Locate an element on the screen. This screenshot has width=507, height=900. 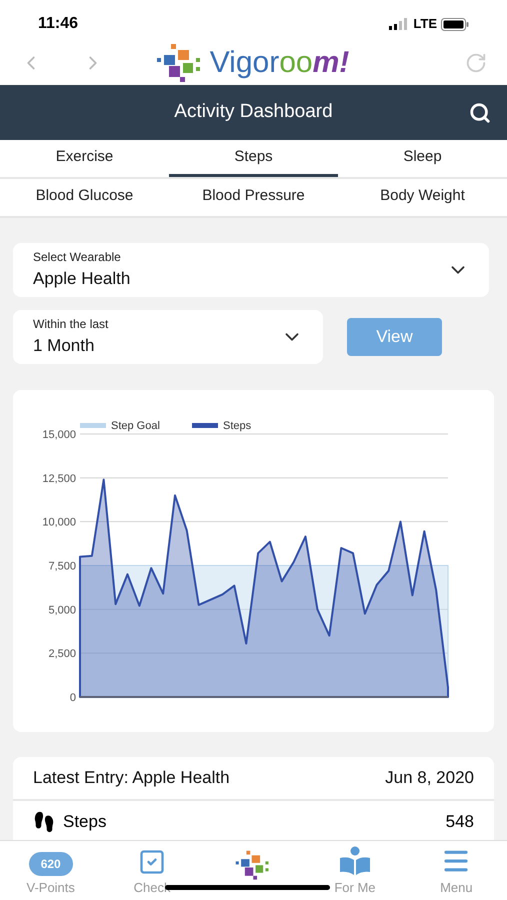
legend-label: Steps is located at coordinates (237, 426).